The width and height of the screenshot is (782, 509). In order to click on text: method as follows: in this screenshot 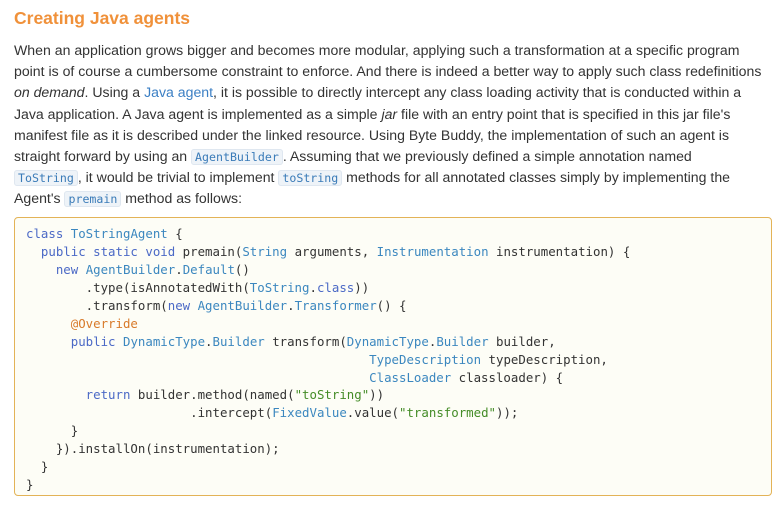, I will do `click(181, 198)`.